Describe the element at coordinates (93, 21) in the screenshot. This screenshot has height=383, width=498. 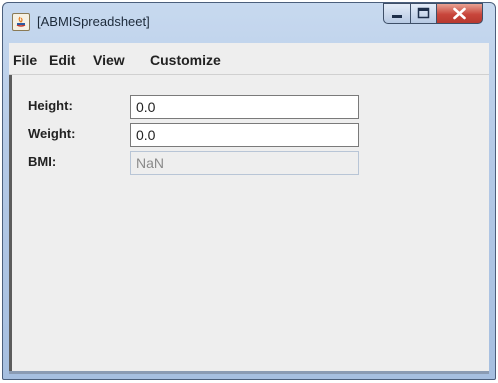
I see `window-title: [ABMISpreadsheet]` at that location.